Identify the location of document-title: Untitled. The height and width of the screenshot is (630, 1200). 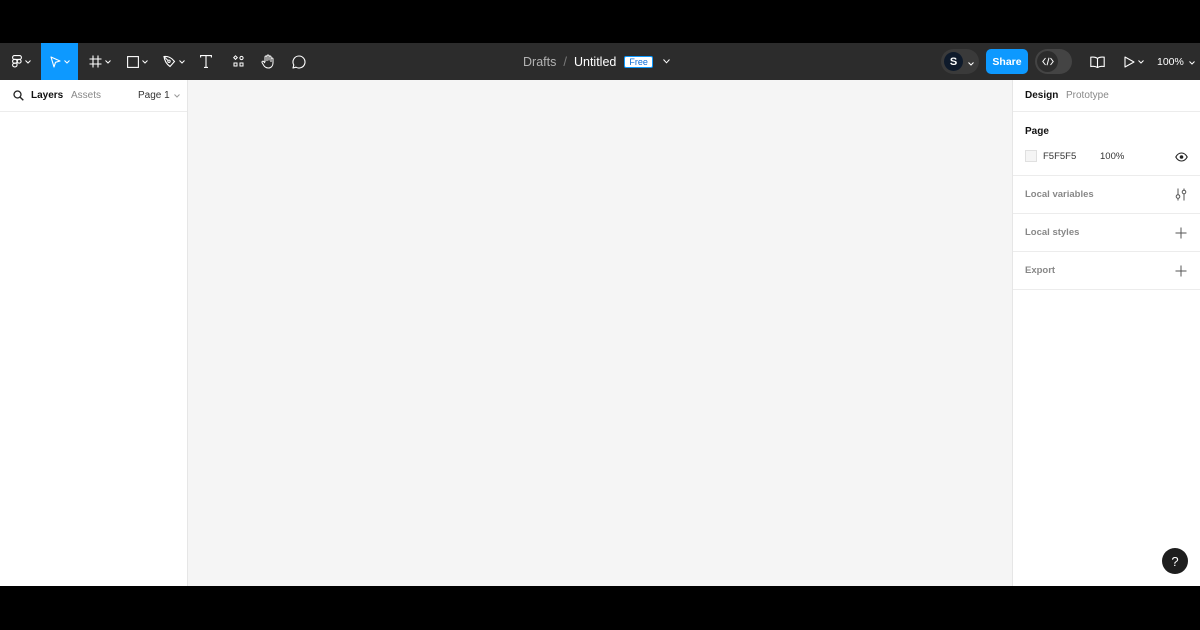
(595, 62).